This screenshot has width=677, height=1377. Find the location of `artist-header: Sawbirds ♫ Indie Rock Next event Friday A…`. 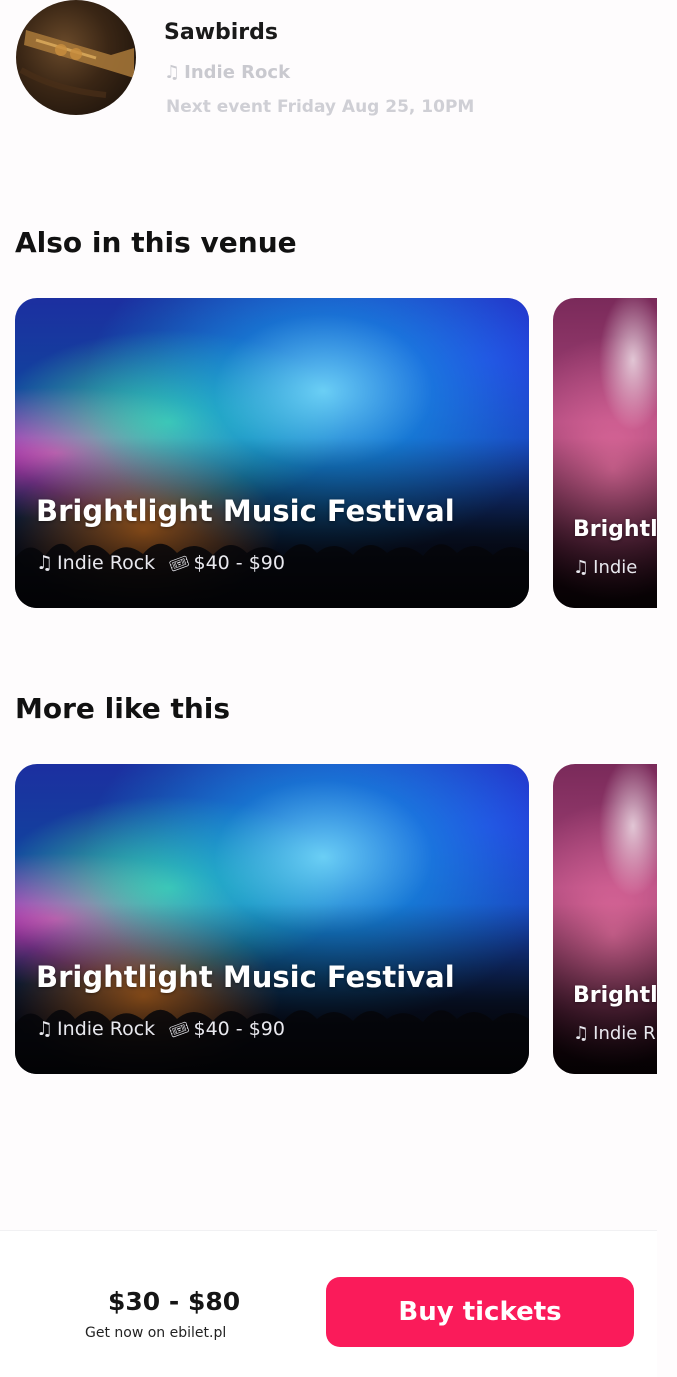

artist-header: Sawbirds ♫ Indie Rock Next event Friday A… is located at coordinates (336, 60).